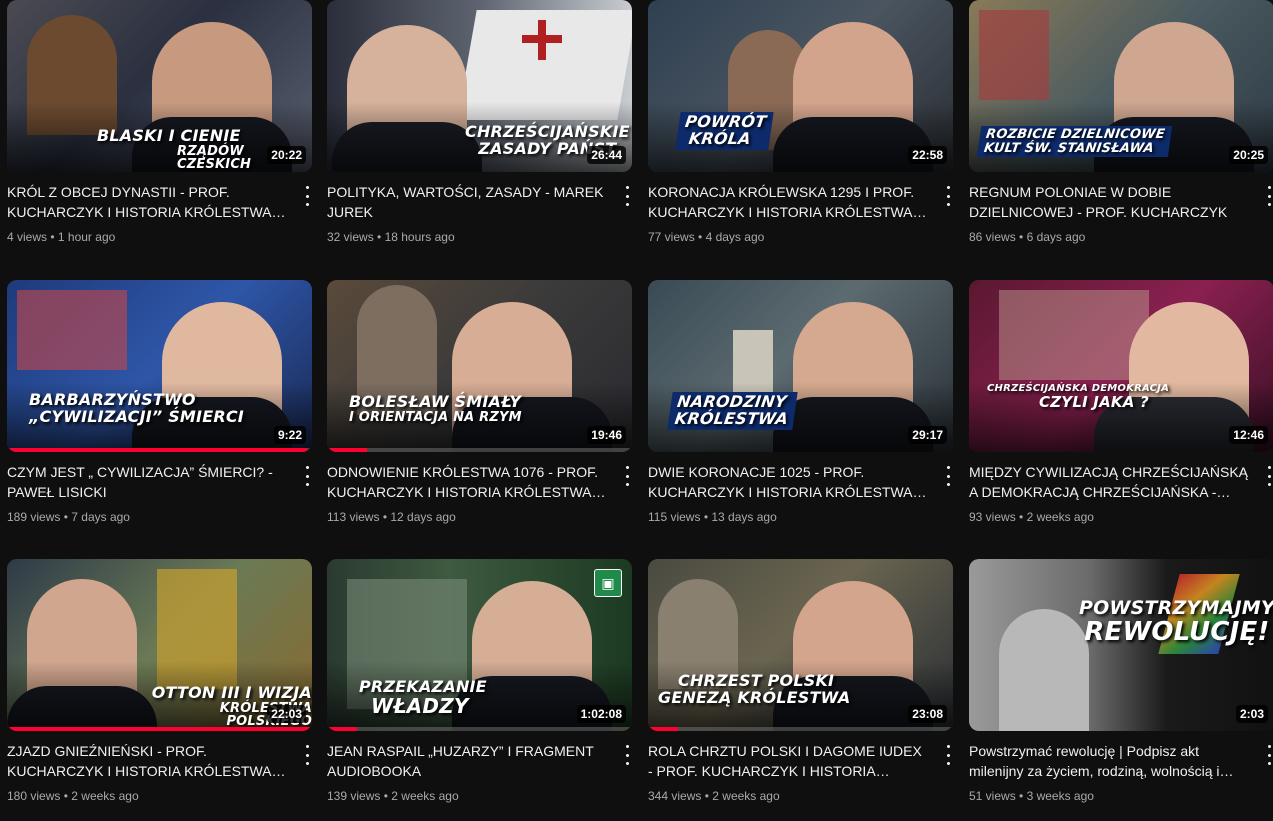  Describe the element at coordinates (350, 237) in the screenshot. I see `view-count: 32 views` at that location.